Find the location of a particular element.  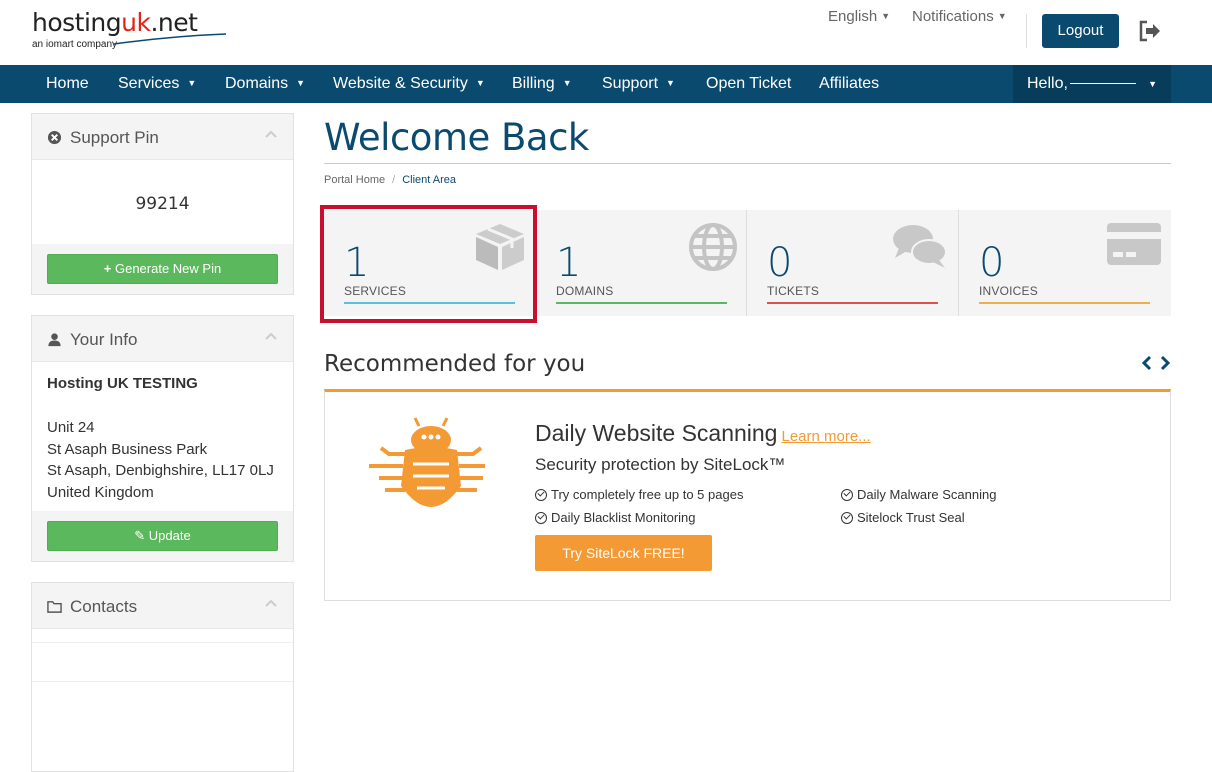

nav-services: Services ▼ is located at coordinates (157, 84).